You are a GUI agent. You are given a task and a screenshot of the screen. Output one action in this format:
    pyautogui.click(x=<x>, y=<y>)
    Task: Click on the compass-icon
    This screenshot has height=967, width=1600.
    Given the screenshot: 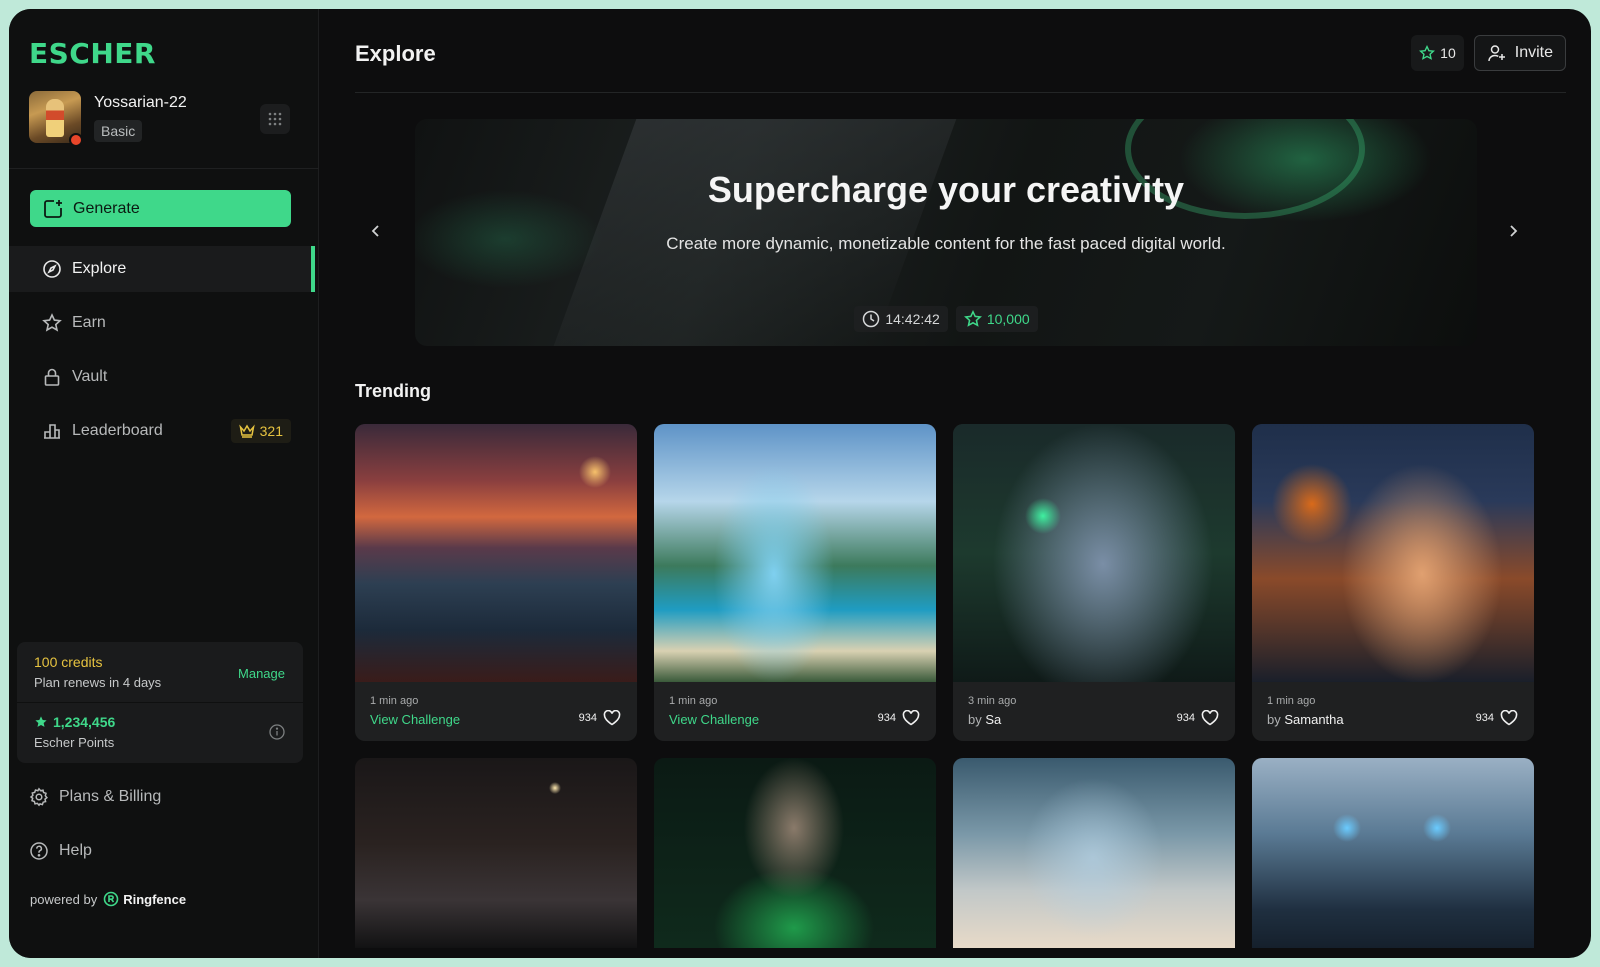 What is the action you would take?
    pyautogui.click(x=52, y=269)
    